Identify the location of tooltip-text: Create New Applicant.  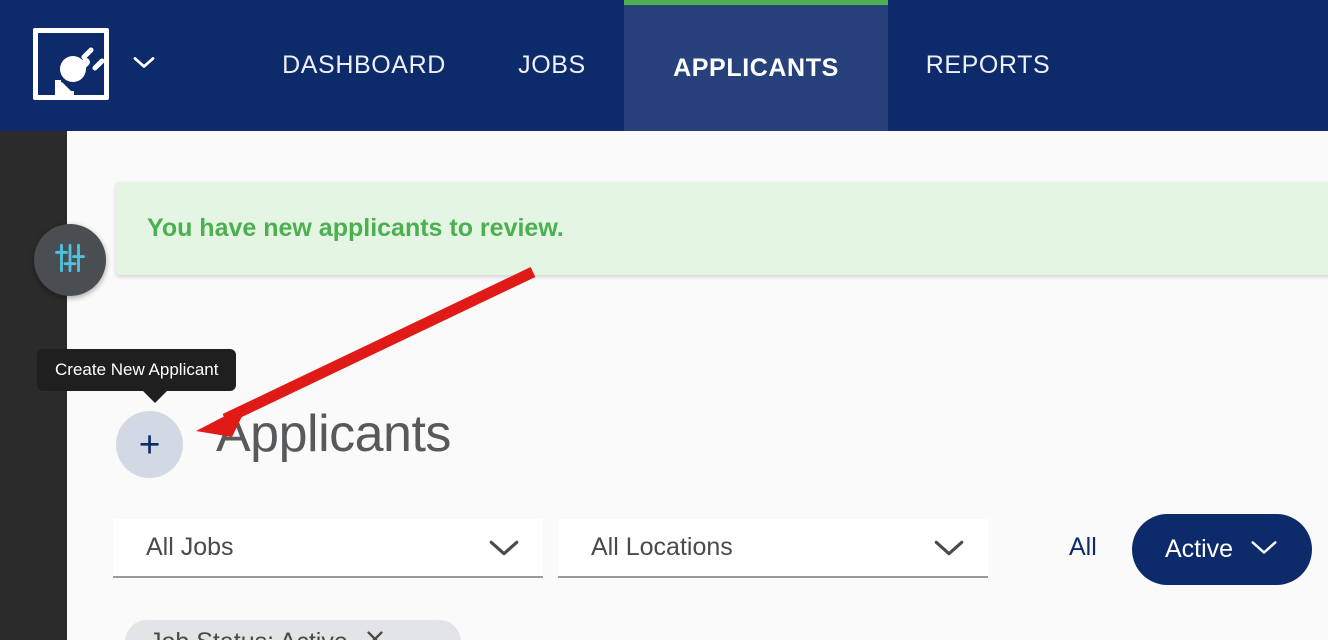
(137, 369).